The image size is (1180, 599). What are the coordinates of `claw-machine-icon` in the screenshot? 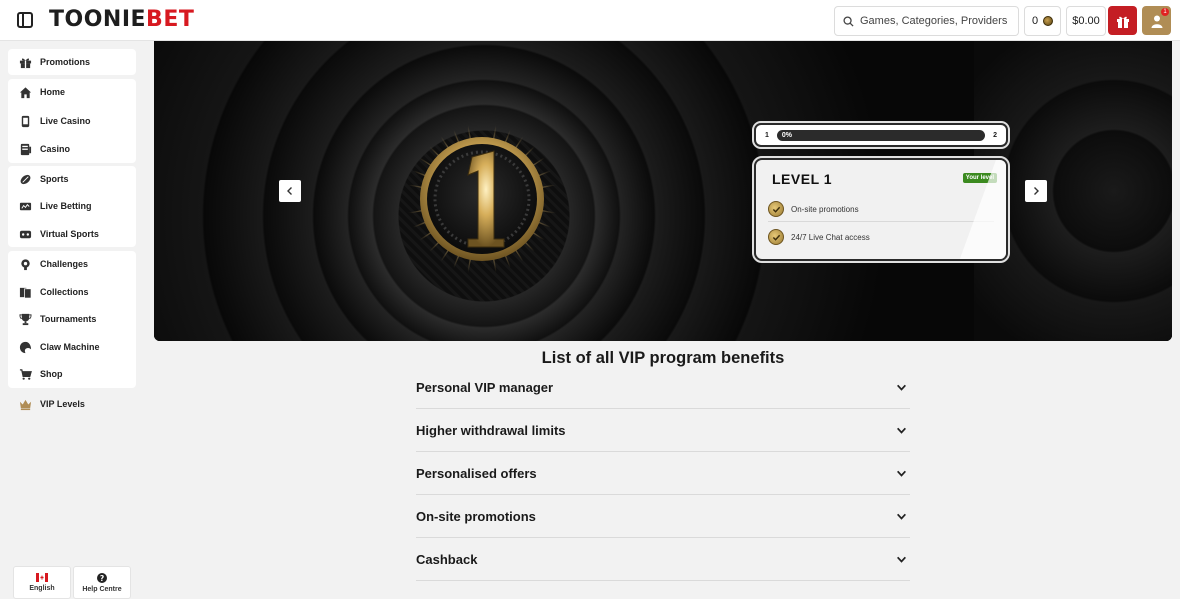 It's located at (25, 347).